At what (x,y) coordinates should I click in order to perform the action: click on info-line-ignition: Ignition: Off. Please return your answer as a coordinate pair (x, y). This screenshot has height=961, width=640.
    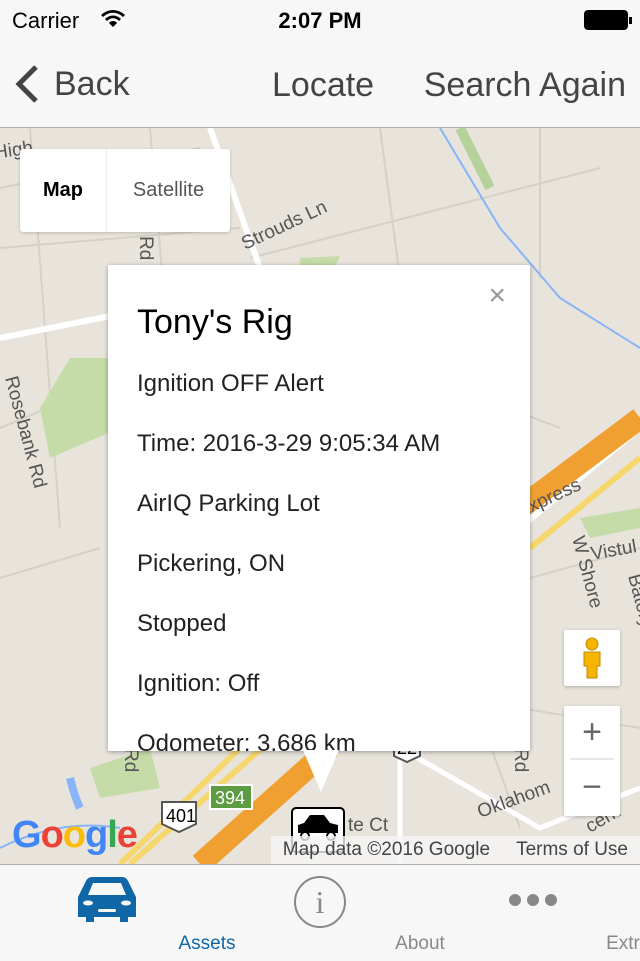
    Looking at the image, I should click on (198, 683).